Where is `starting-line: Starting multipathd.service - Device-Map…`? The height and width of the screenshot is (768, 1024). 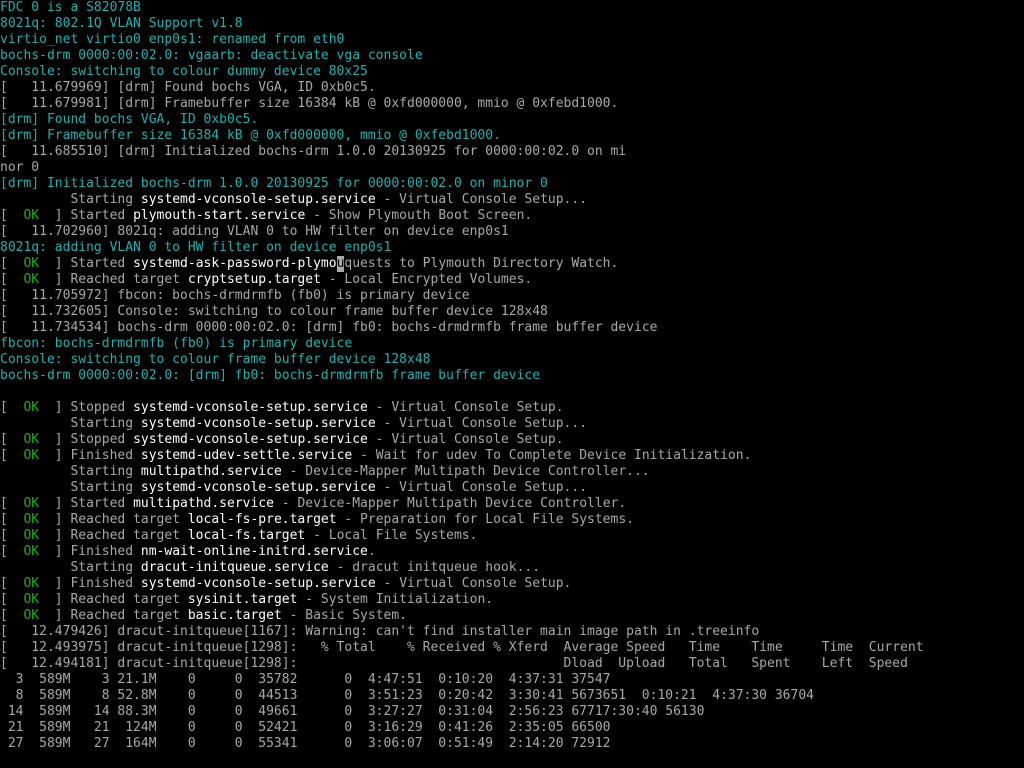
starting-line: Starting multipathd.service - Device-Map… is located at coordinates (512, 472).